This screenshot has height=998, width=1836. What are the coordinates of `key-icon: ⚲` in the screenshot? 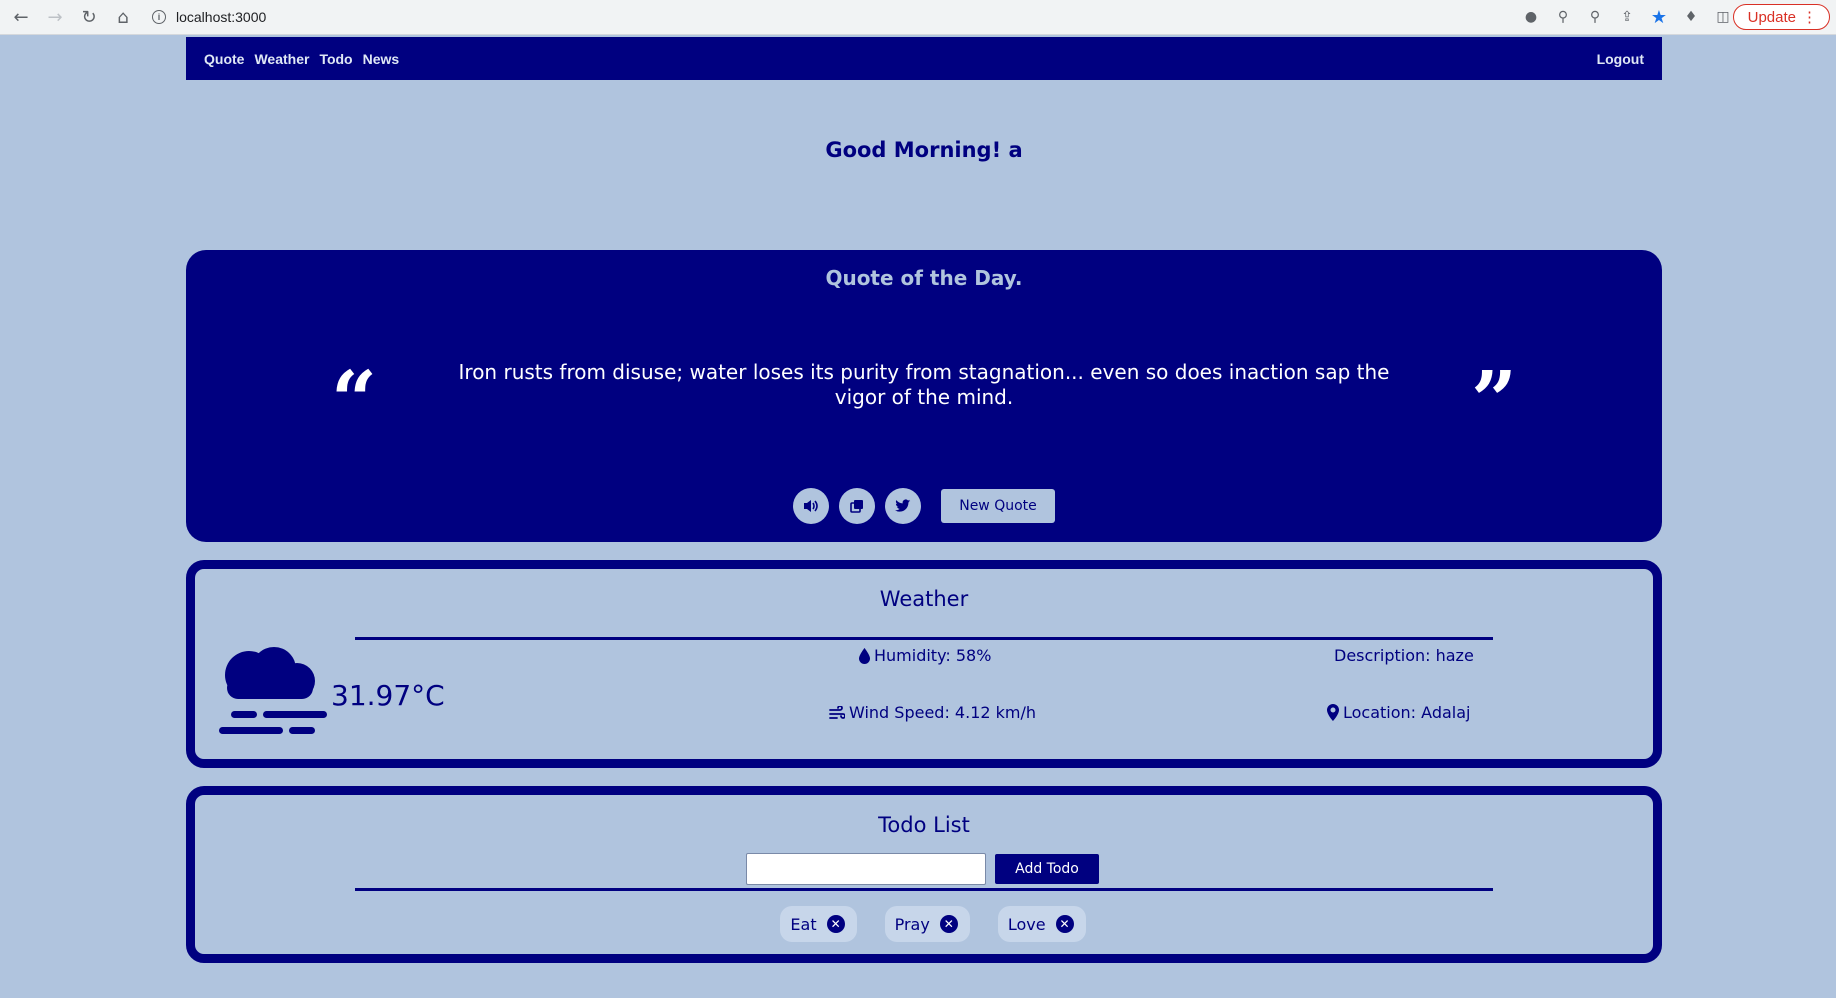 It's located at (1563, 17).